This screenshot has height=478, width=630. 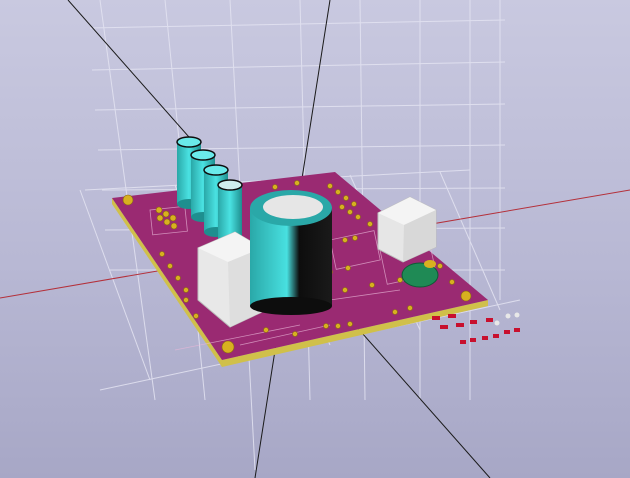 What do you see at coordinates (476, 328) in the screenshot?
I see `smd-components` at bounding box center [476, 328].